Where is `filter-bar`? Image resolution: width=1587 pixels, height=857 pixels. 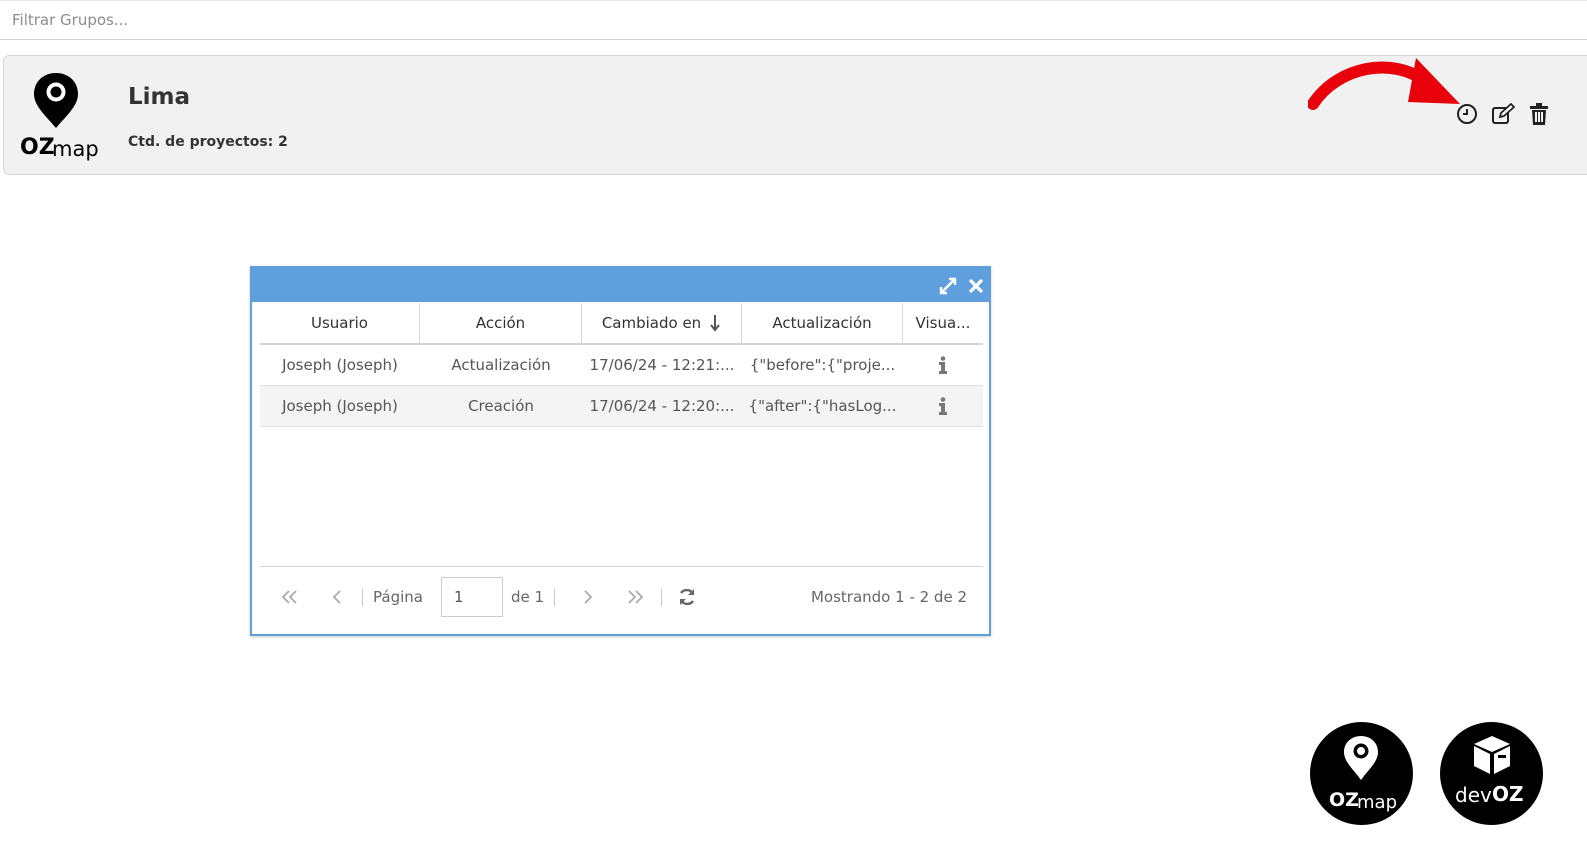
filter-bar is located at coordinates (793, 20).